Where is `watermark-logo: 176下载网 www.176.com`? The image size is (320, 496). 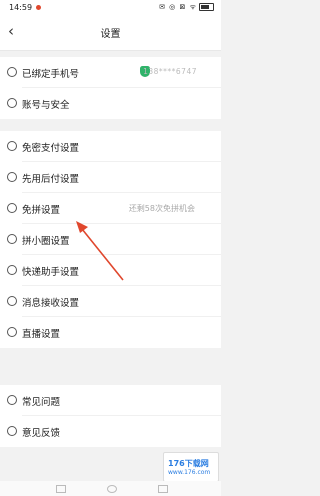
watermark-logo: 176下载网 www.176.com is located at coordinates (191, 467).